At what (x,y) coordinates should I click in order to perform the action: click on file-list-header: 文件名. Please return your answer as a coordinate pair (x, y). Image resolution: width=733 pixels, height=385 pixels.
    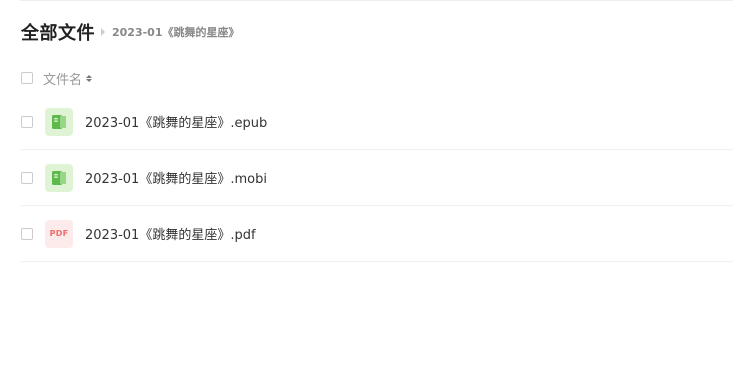
    Looking at the image, I should click on (57, 78).